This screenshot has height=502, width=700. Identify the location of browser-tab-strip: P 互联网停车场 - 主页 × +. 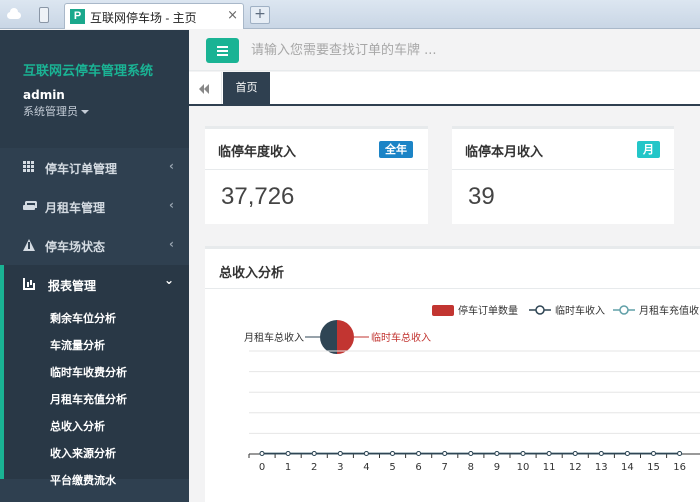
(350, 14).